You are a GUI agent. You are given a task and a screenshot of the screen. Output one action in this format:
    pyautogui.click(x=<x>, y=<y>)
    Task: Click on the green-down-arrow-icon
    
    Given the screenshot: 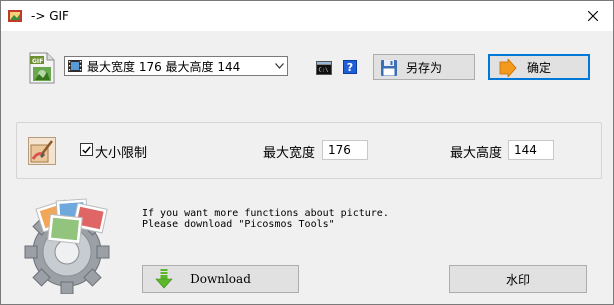 What is the action you would take?
    pyautogui.click(x=164, y=279)
    